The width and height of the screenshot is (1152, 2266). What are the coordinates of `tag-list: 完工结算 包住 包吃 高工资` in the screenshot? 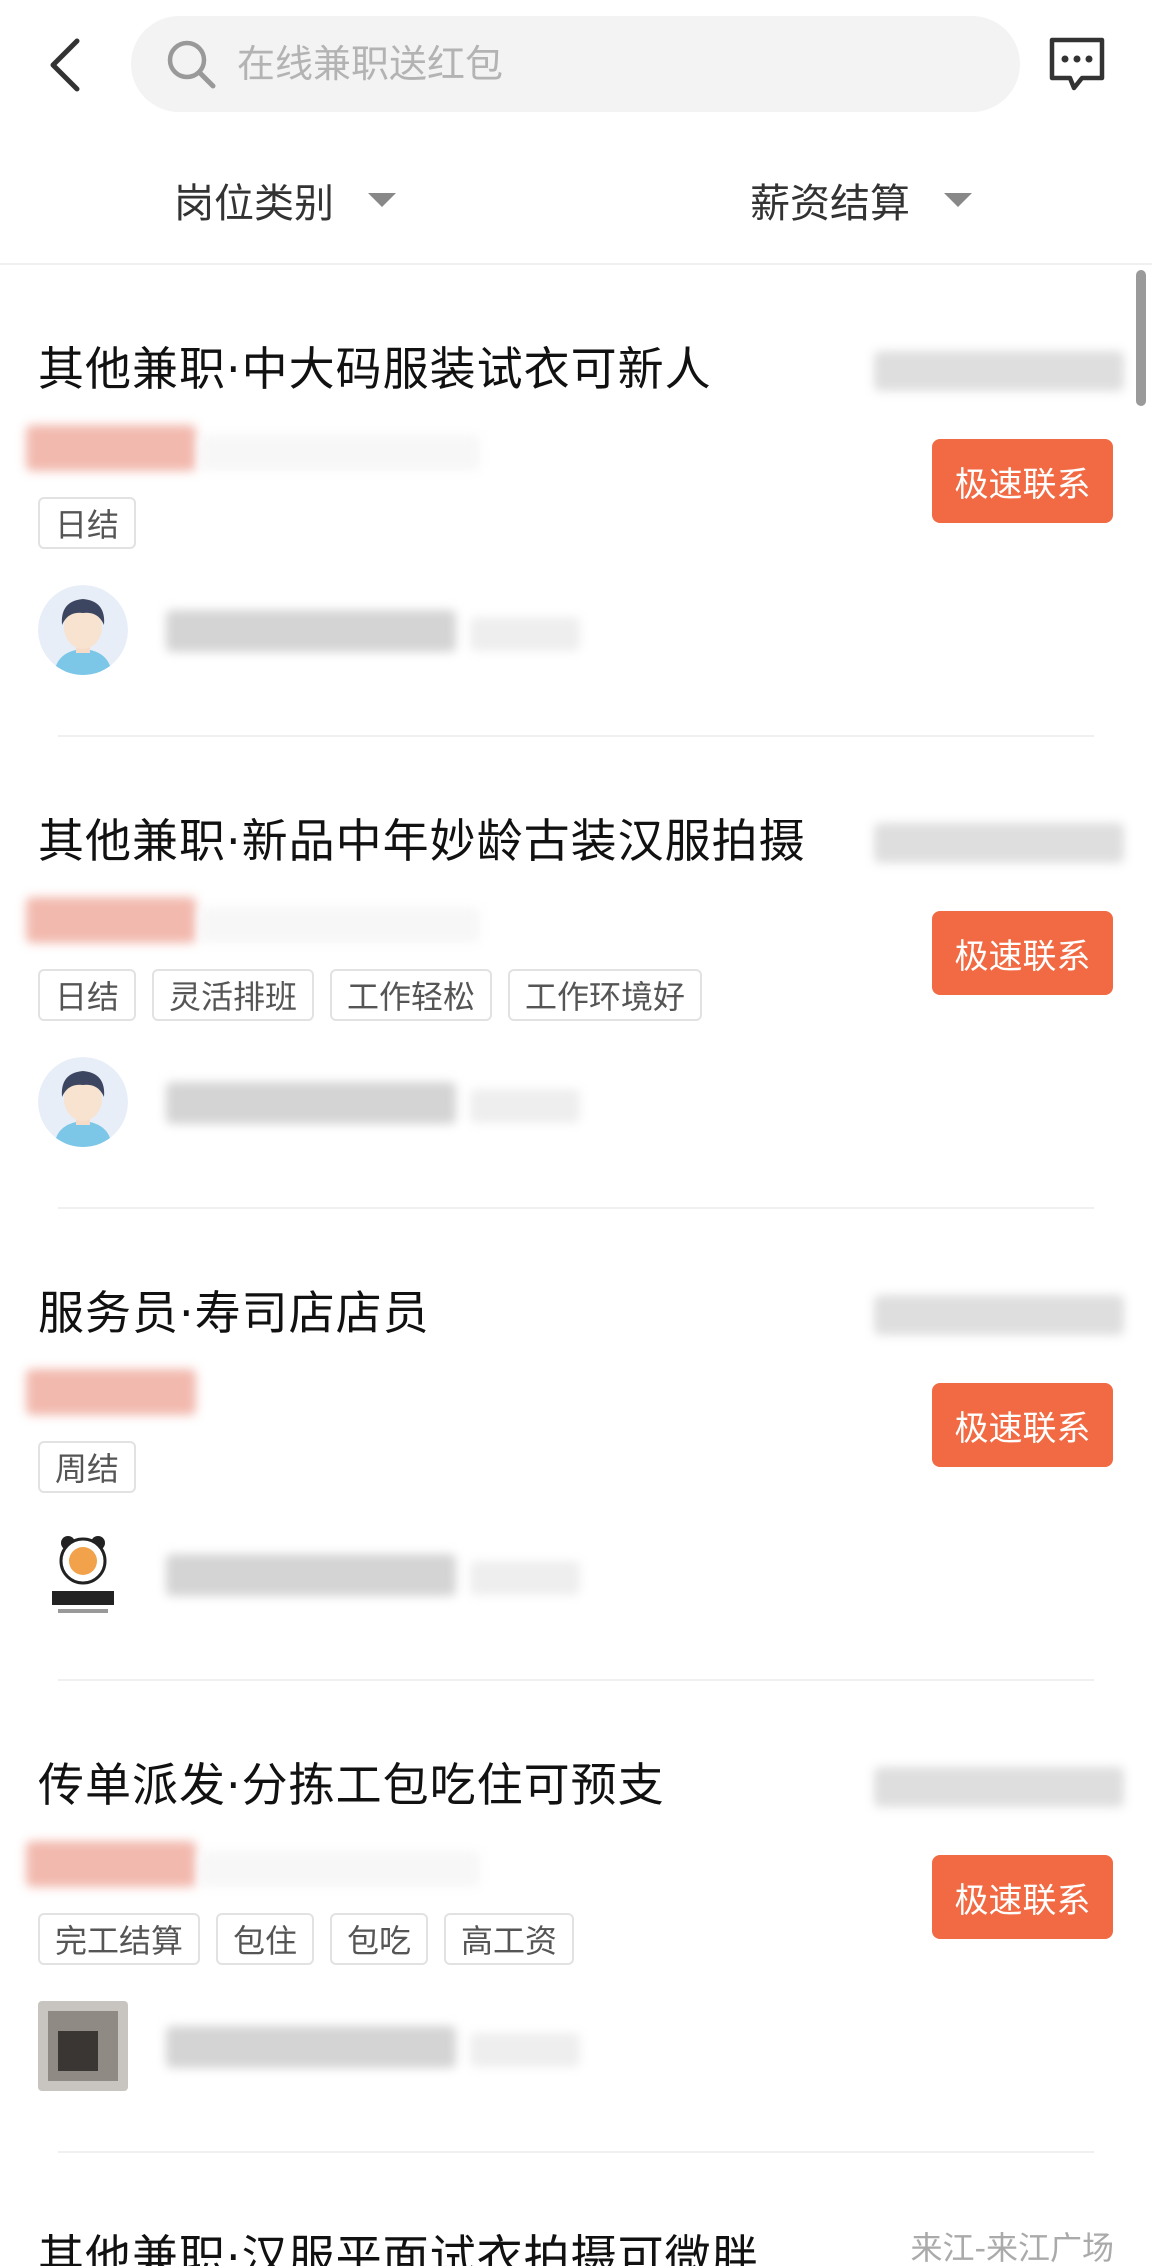 It's located at (306, 1939).